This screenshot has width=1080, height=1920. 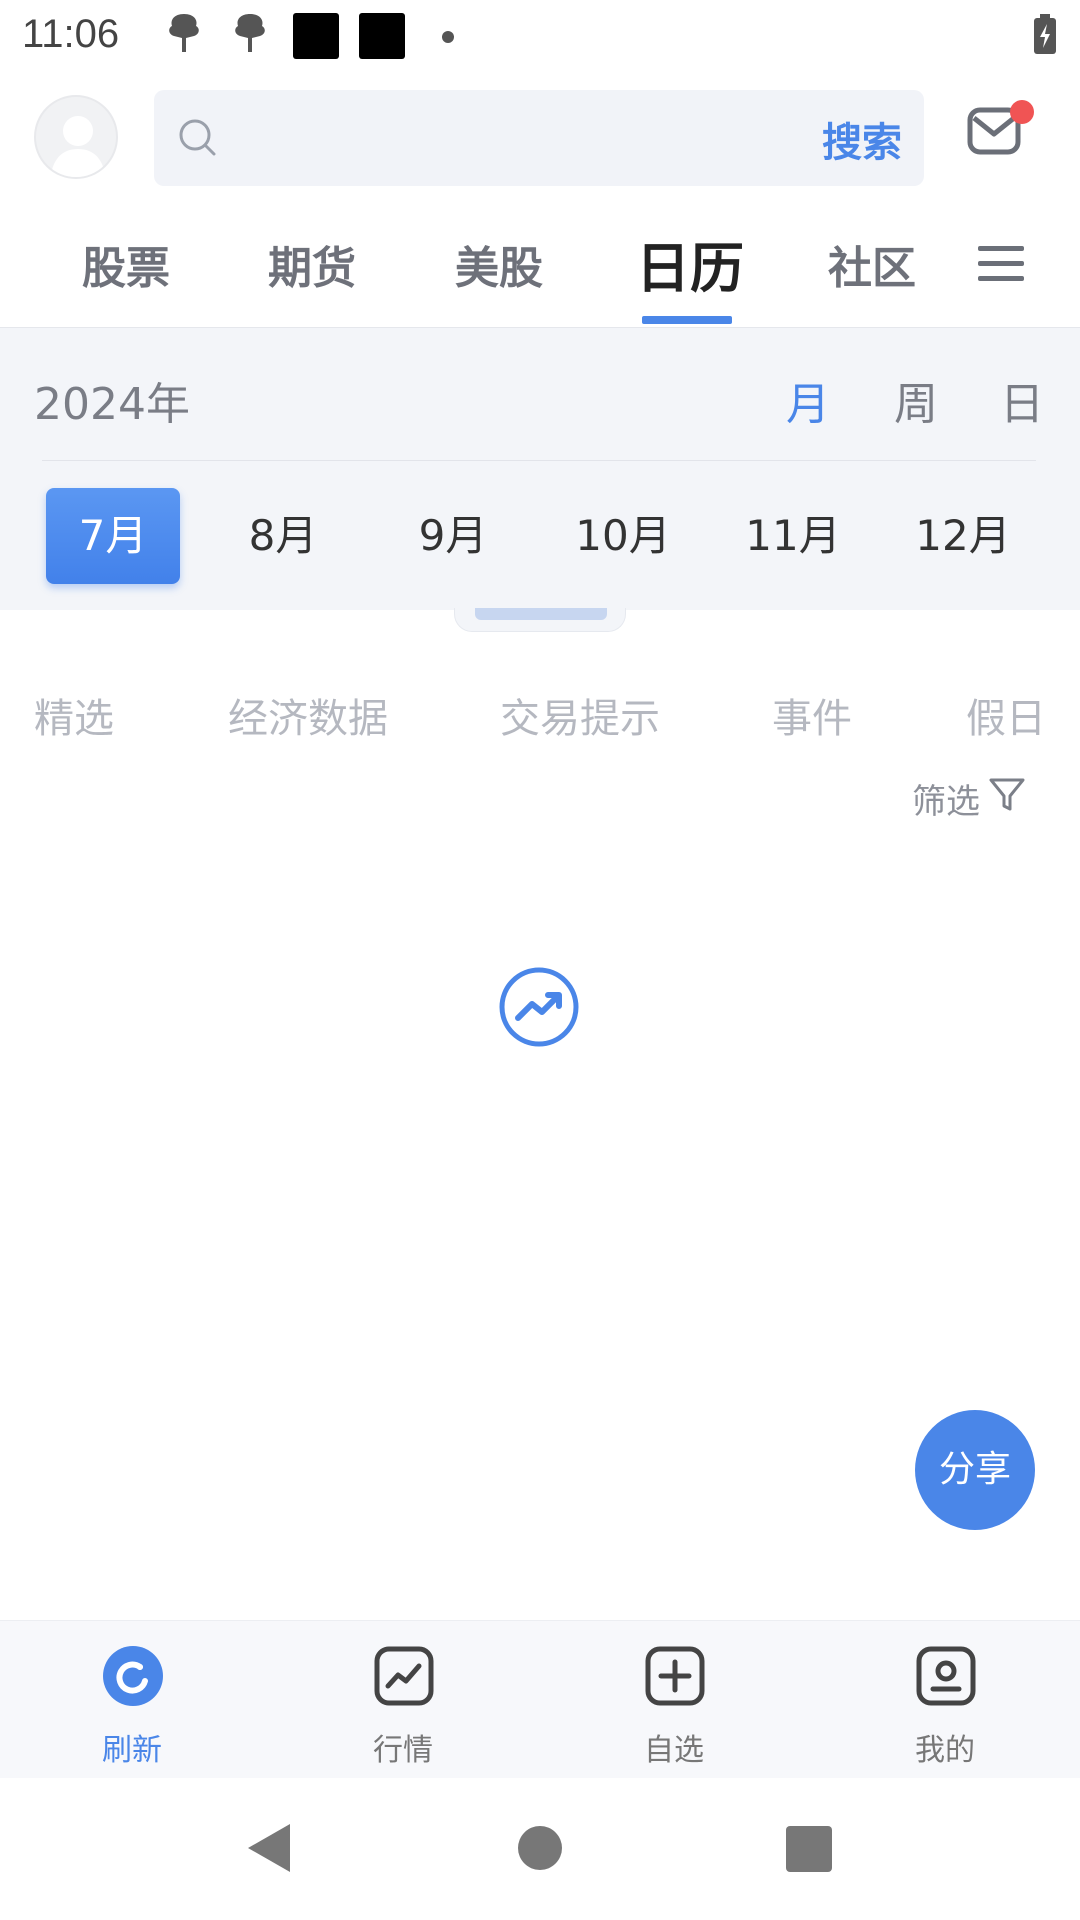 What do you see at coordinates (963, 536) in the screenshot?
I see `month-item: 12月` at bounding box center [963, 536].